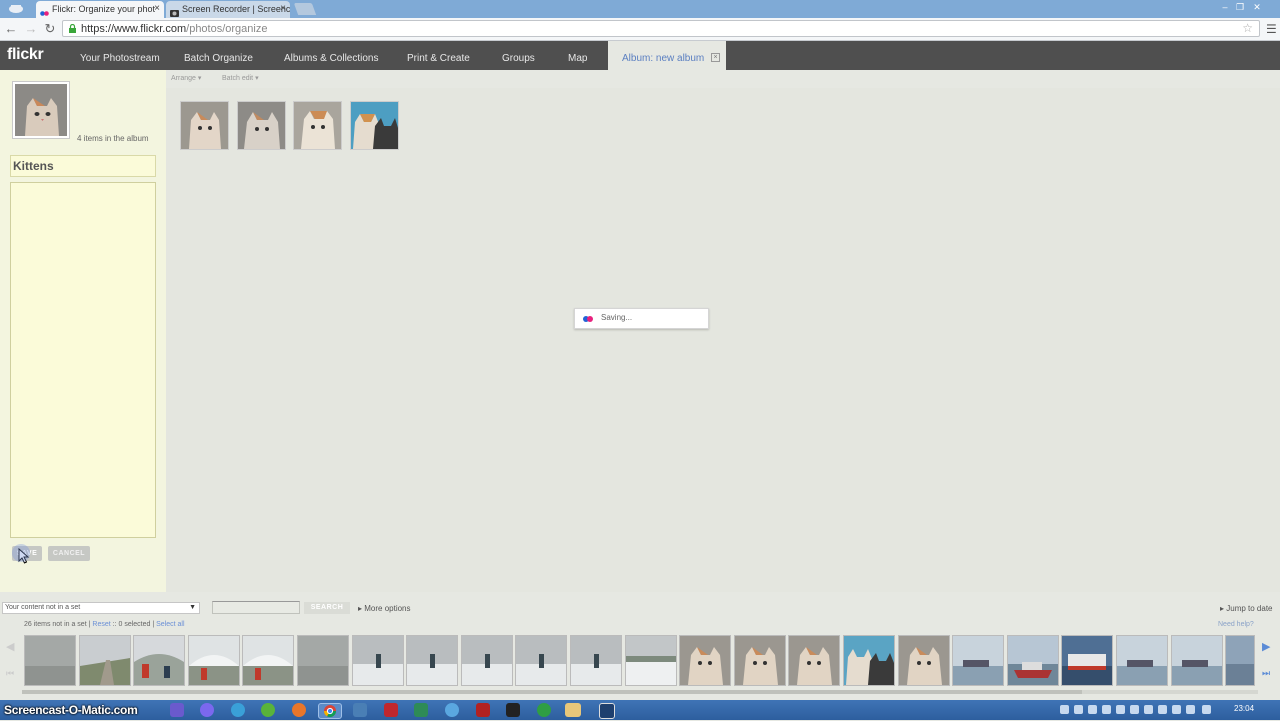 The height and width of the screenshot is (721, 1280). I want to click on back-arrow-icon: ←, so click(11, 29).